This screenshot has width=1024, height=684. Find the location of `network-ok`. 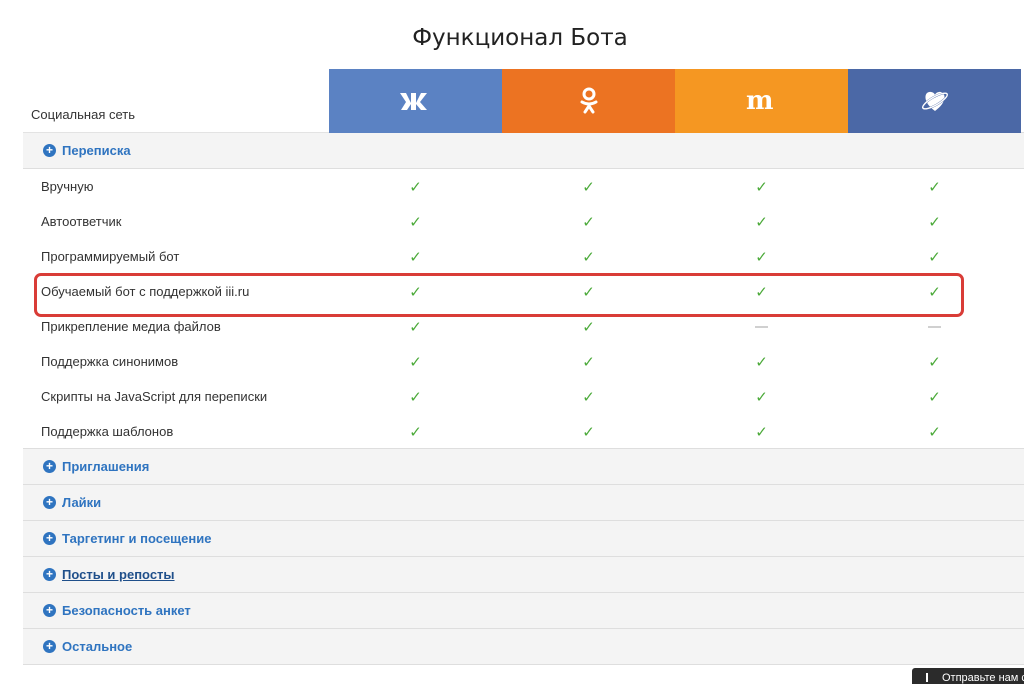

network-ok is located at coordinates (588, 101).